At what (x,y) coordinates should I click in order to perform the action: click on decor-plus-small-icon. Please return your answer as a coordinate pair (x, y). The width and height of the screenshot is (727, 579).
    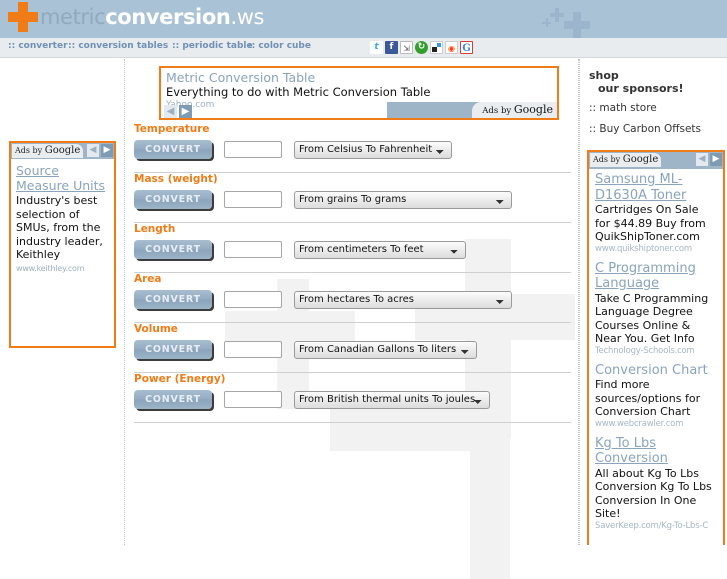
    Looking at the image, I should click on (546, 22).